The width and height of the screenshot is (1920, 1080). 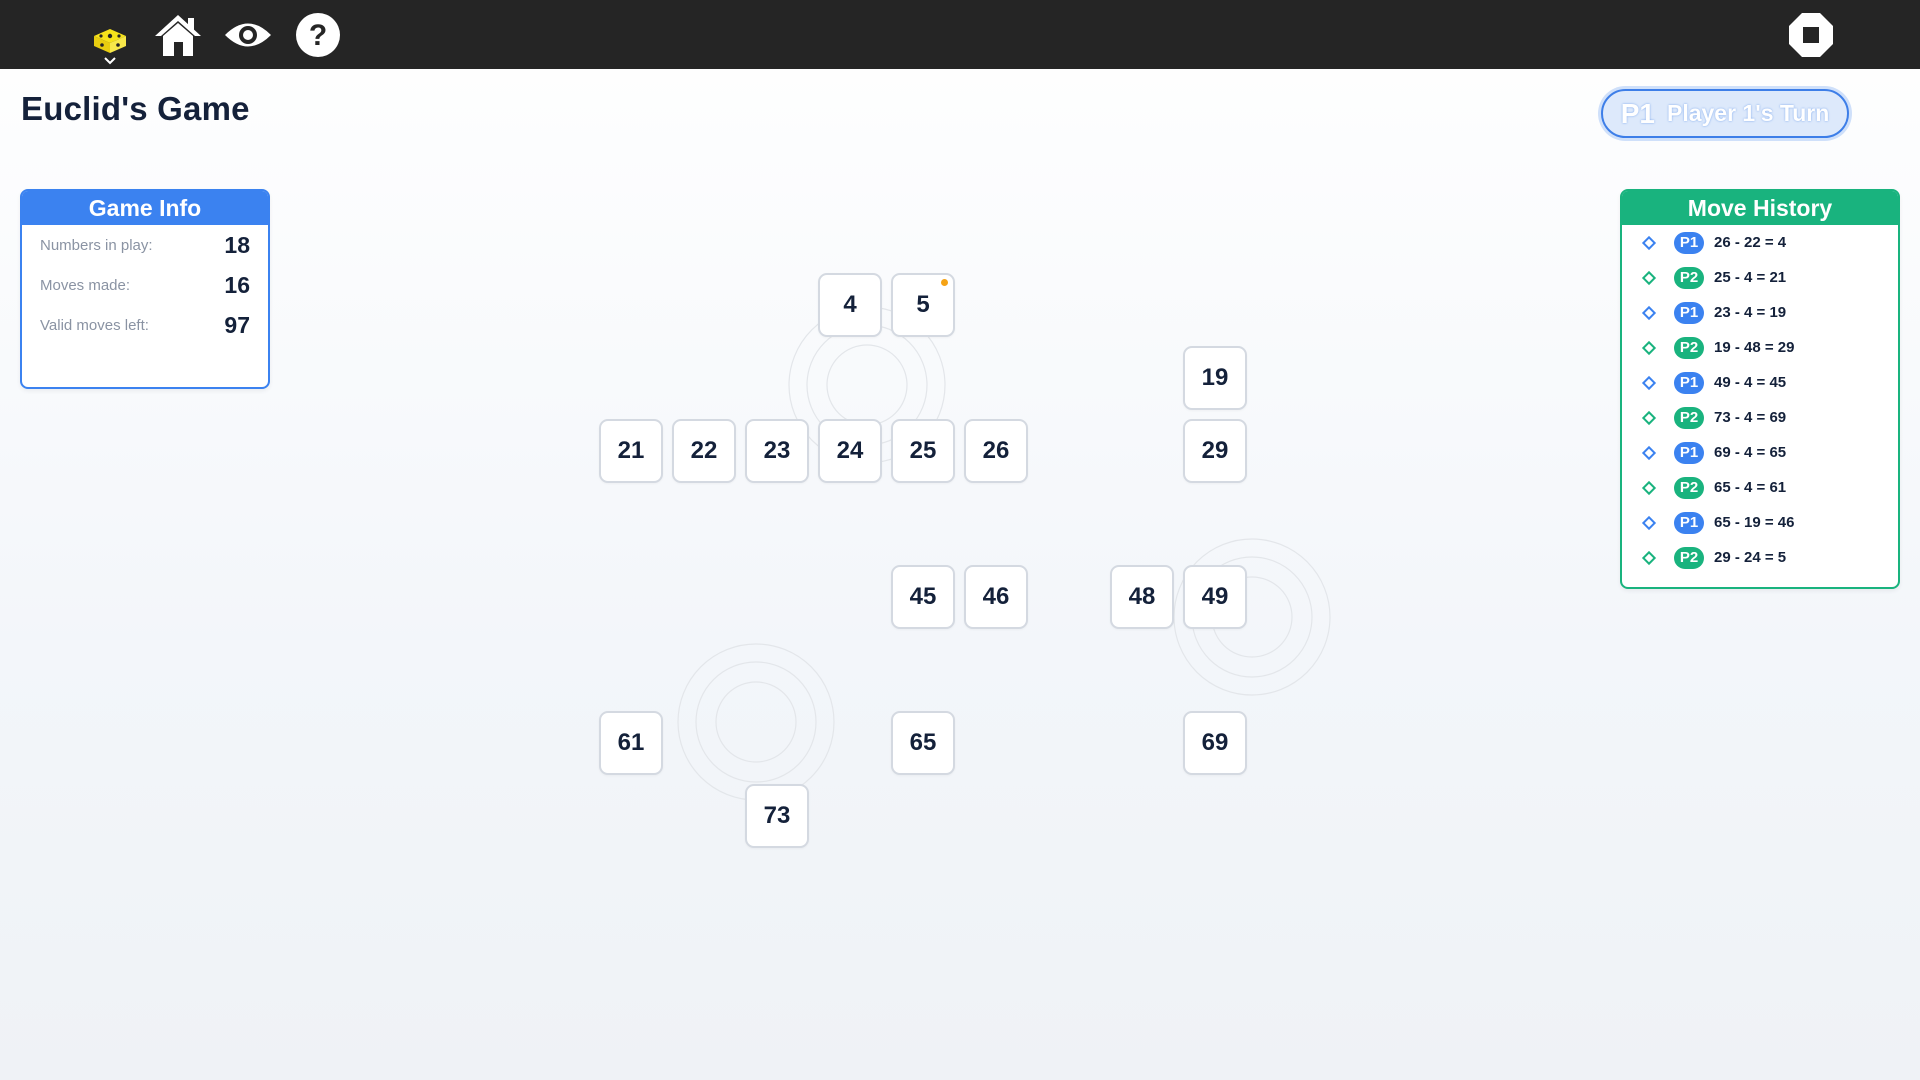 What do you see at coordinates (1754, 347) in the screenshot?
I see `move-text: 19 - 48 = 29` at bounding box center [1754, 347].